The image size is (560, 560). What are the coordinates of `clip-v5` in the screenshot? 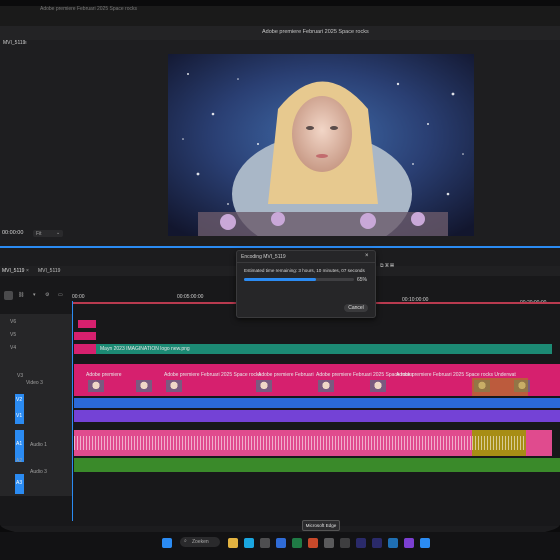 It's located at (85, 336).